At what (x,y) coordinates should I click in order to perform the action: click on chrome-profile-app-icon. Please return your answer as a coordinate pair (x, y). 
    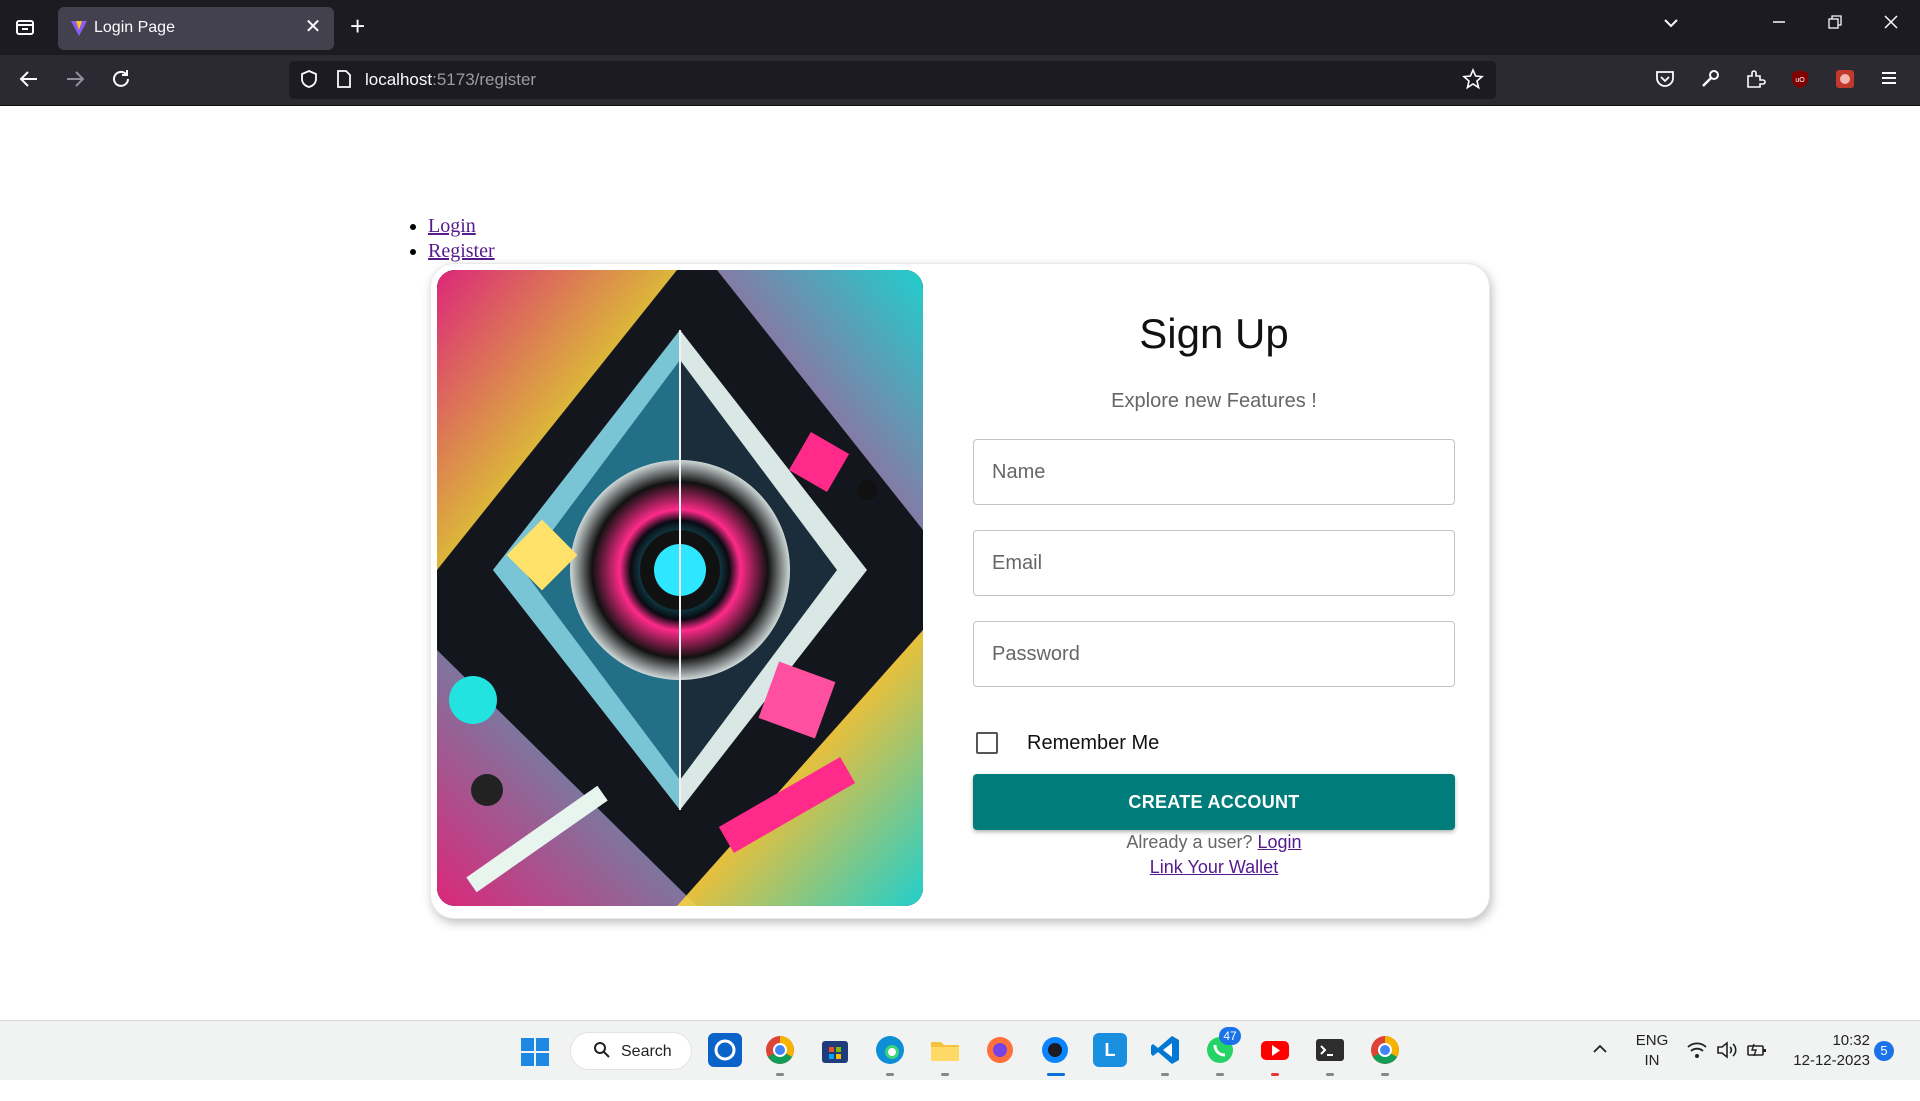
    Looking at the image, I should click on (780, 1050).